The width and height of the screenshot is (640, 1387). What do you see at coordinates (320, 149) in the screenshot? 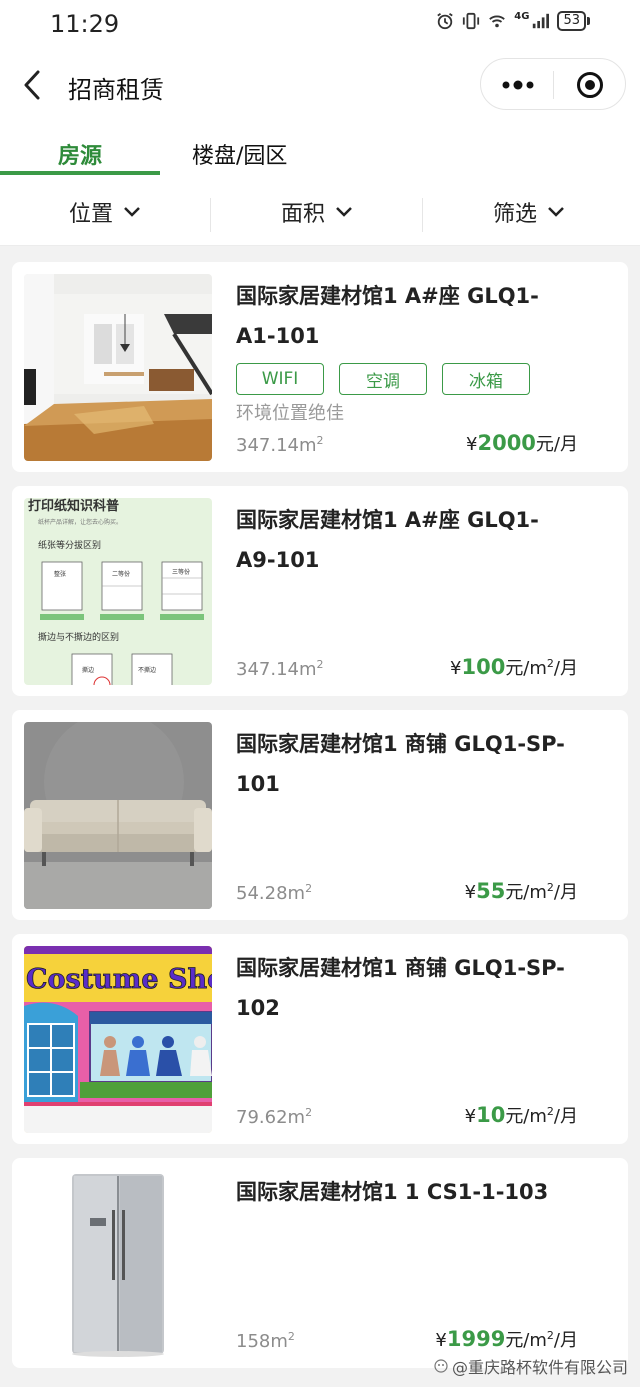
I see `tab-bar: 房源 楼盘/园区` at bounding box center [320, 149].